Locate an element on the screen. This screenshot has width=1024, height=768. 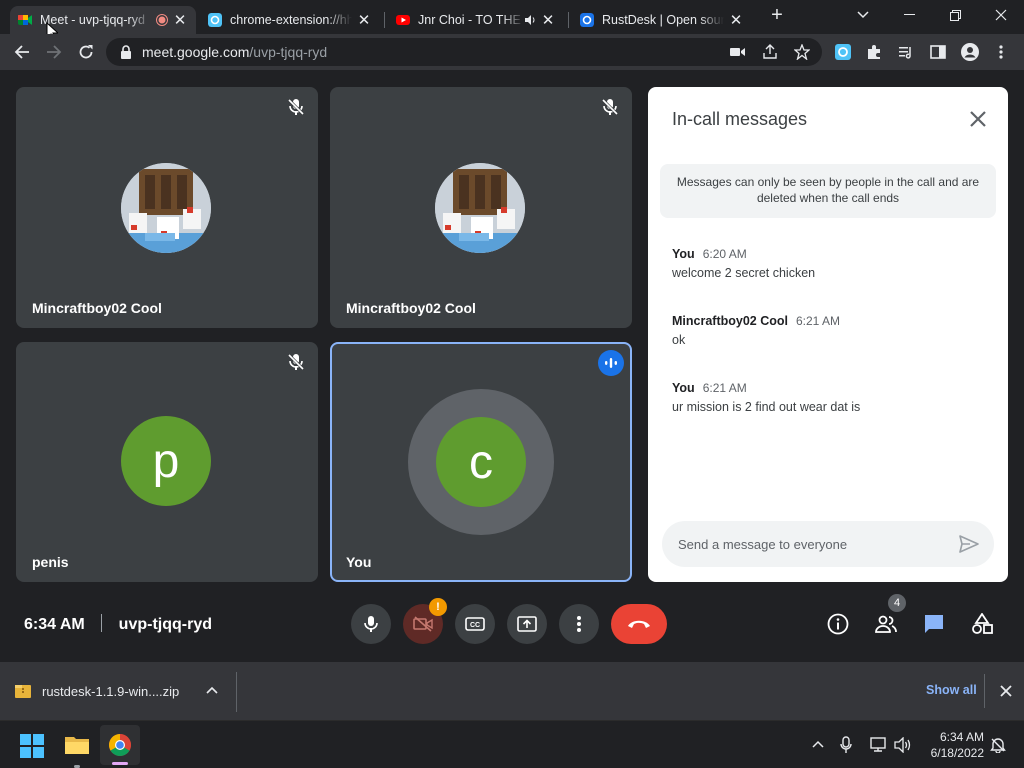
clock-time: 6:34 AM is located at coordinates (961, 737).